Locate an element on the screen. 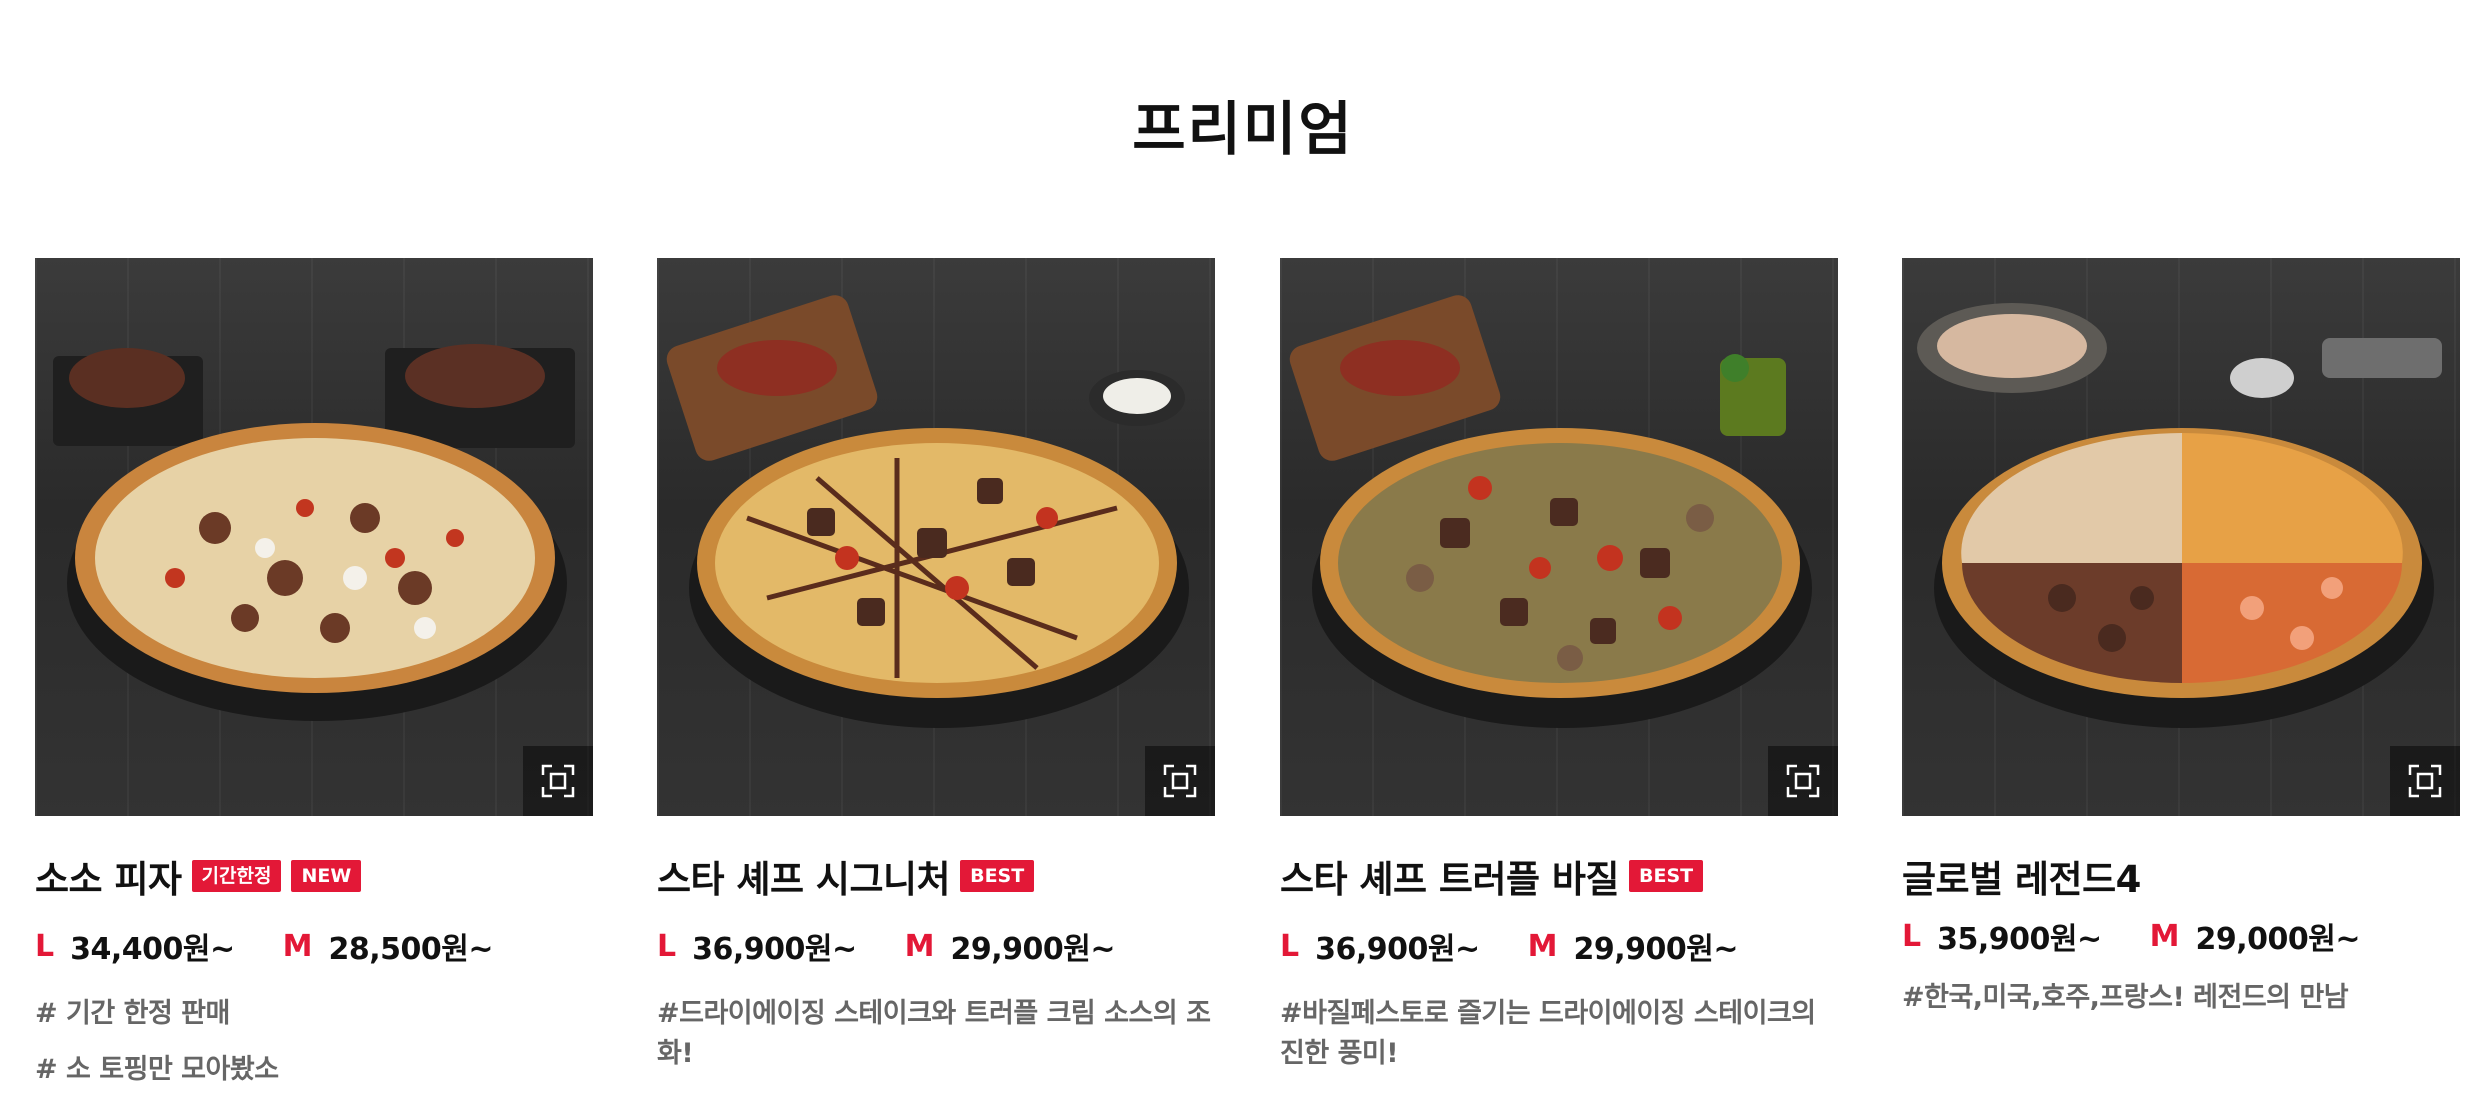 The height and width of the screenshot is (1120, 2486). description-line: # 기간 한정 판매 is located at coordinates (132, 1013).